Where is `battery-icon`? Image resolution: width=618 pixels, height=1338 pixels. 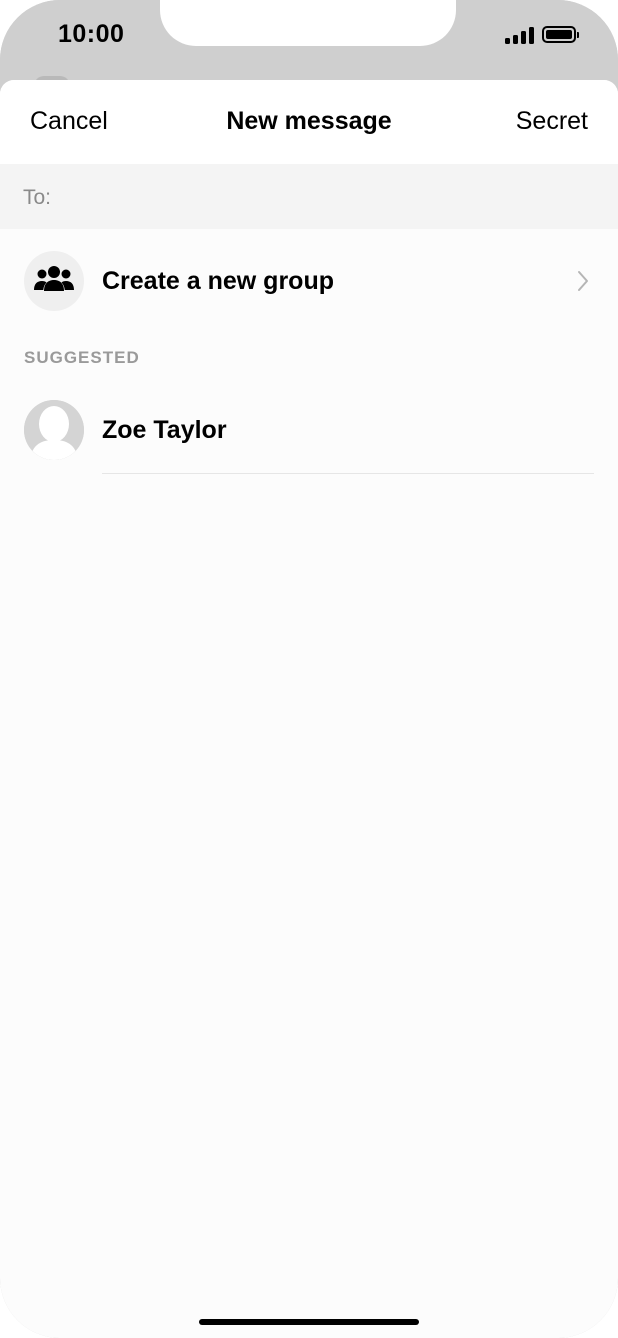
battery-icon is located at coordinates (560, 34).